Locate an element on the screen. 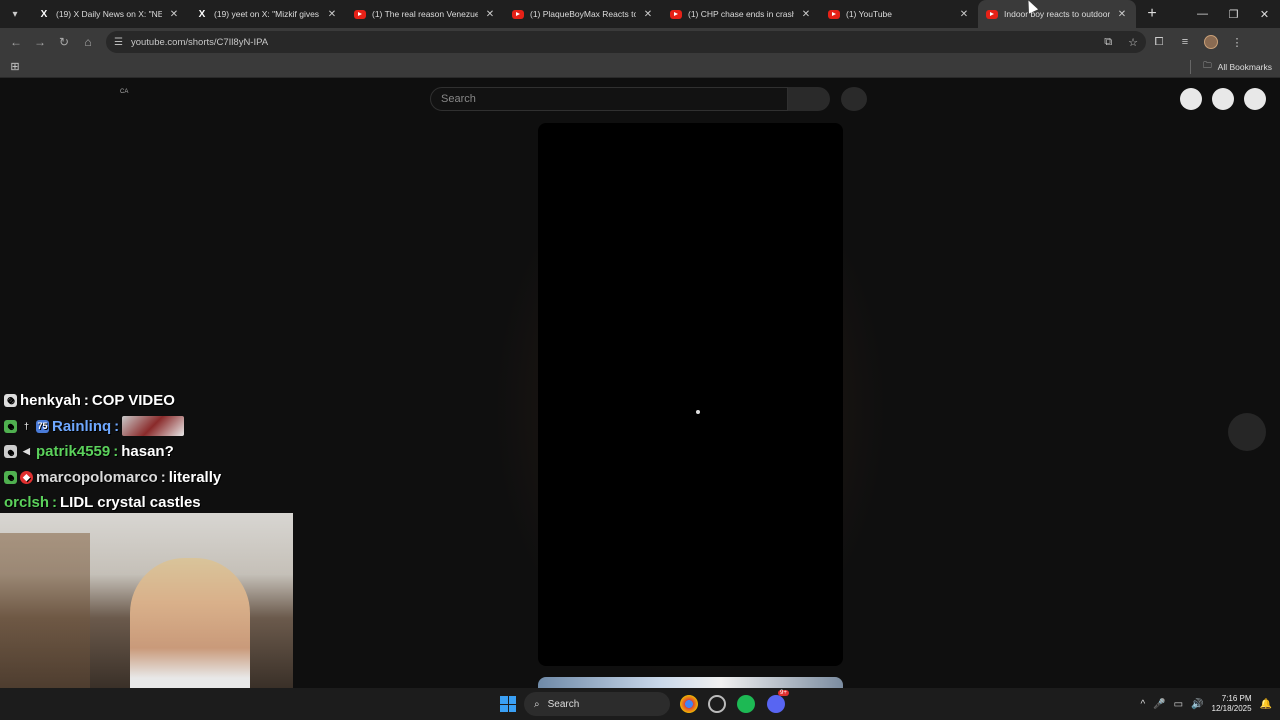  profile-avatar-button is located at coordinates (1211, 42).